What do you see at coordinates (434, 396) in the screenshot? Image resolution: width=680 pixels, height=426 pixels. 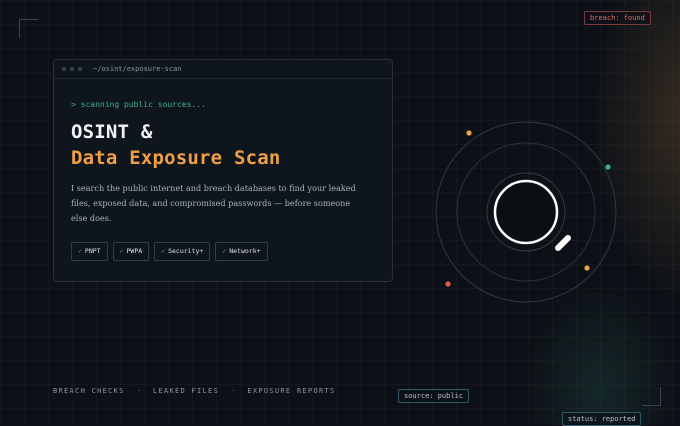 I see `source-tag: source: public` at bounding box center [434, 396].